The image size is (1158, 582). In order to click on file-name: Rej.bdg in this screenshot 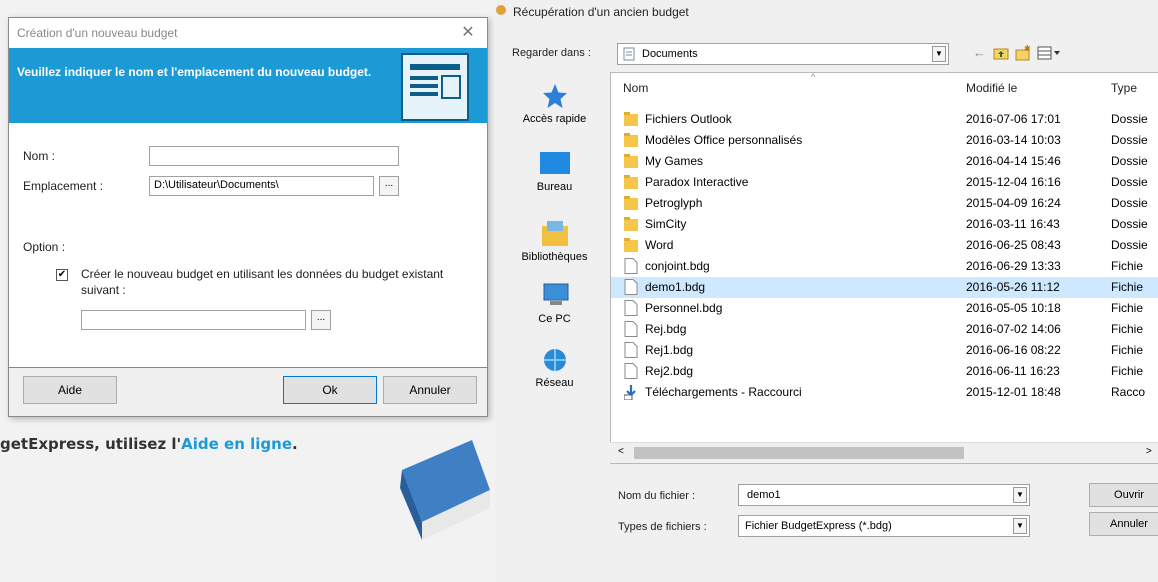, I will do `click(666, 329)`.